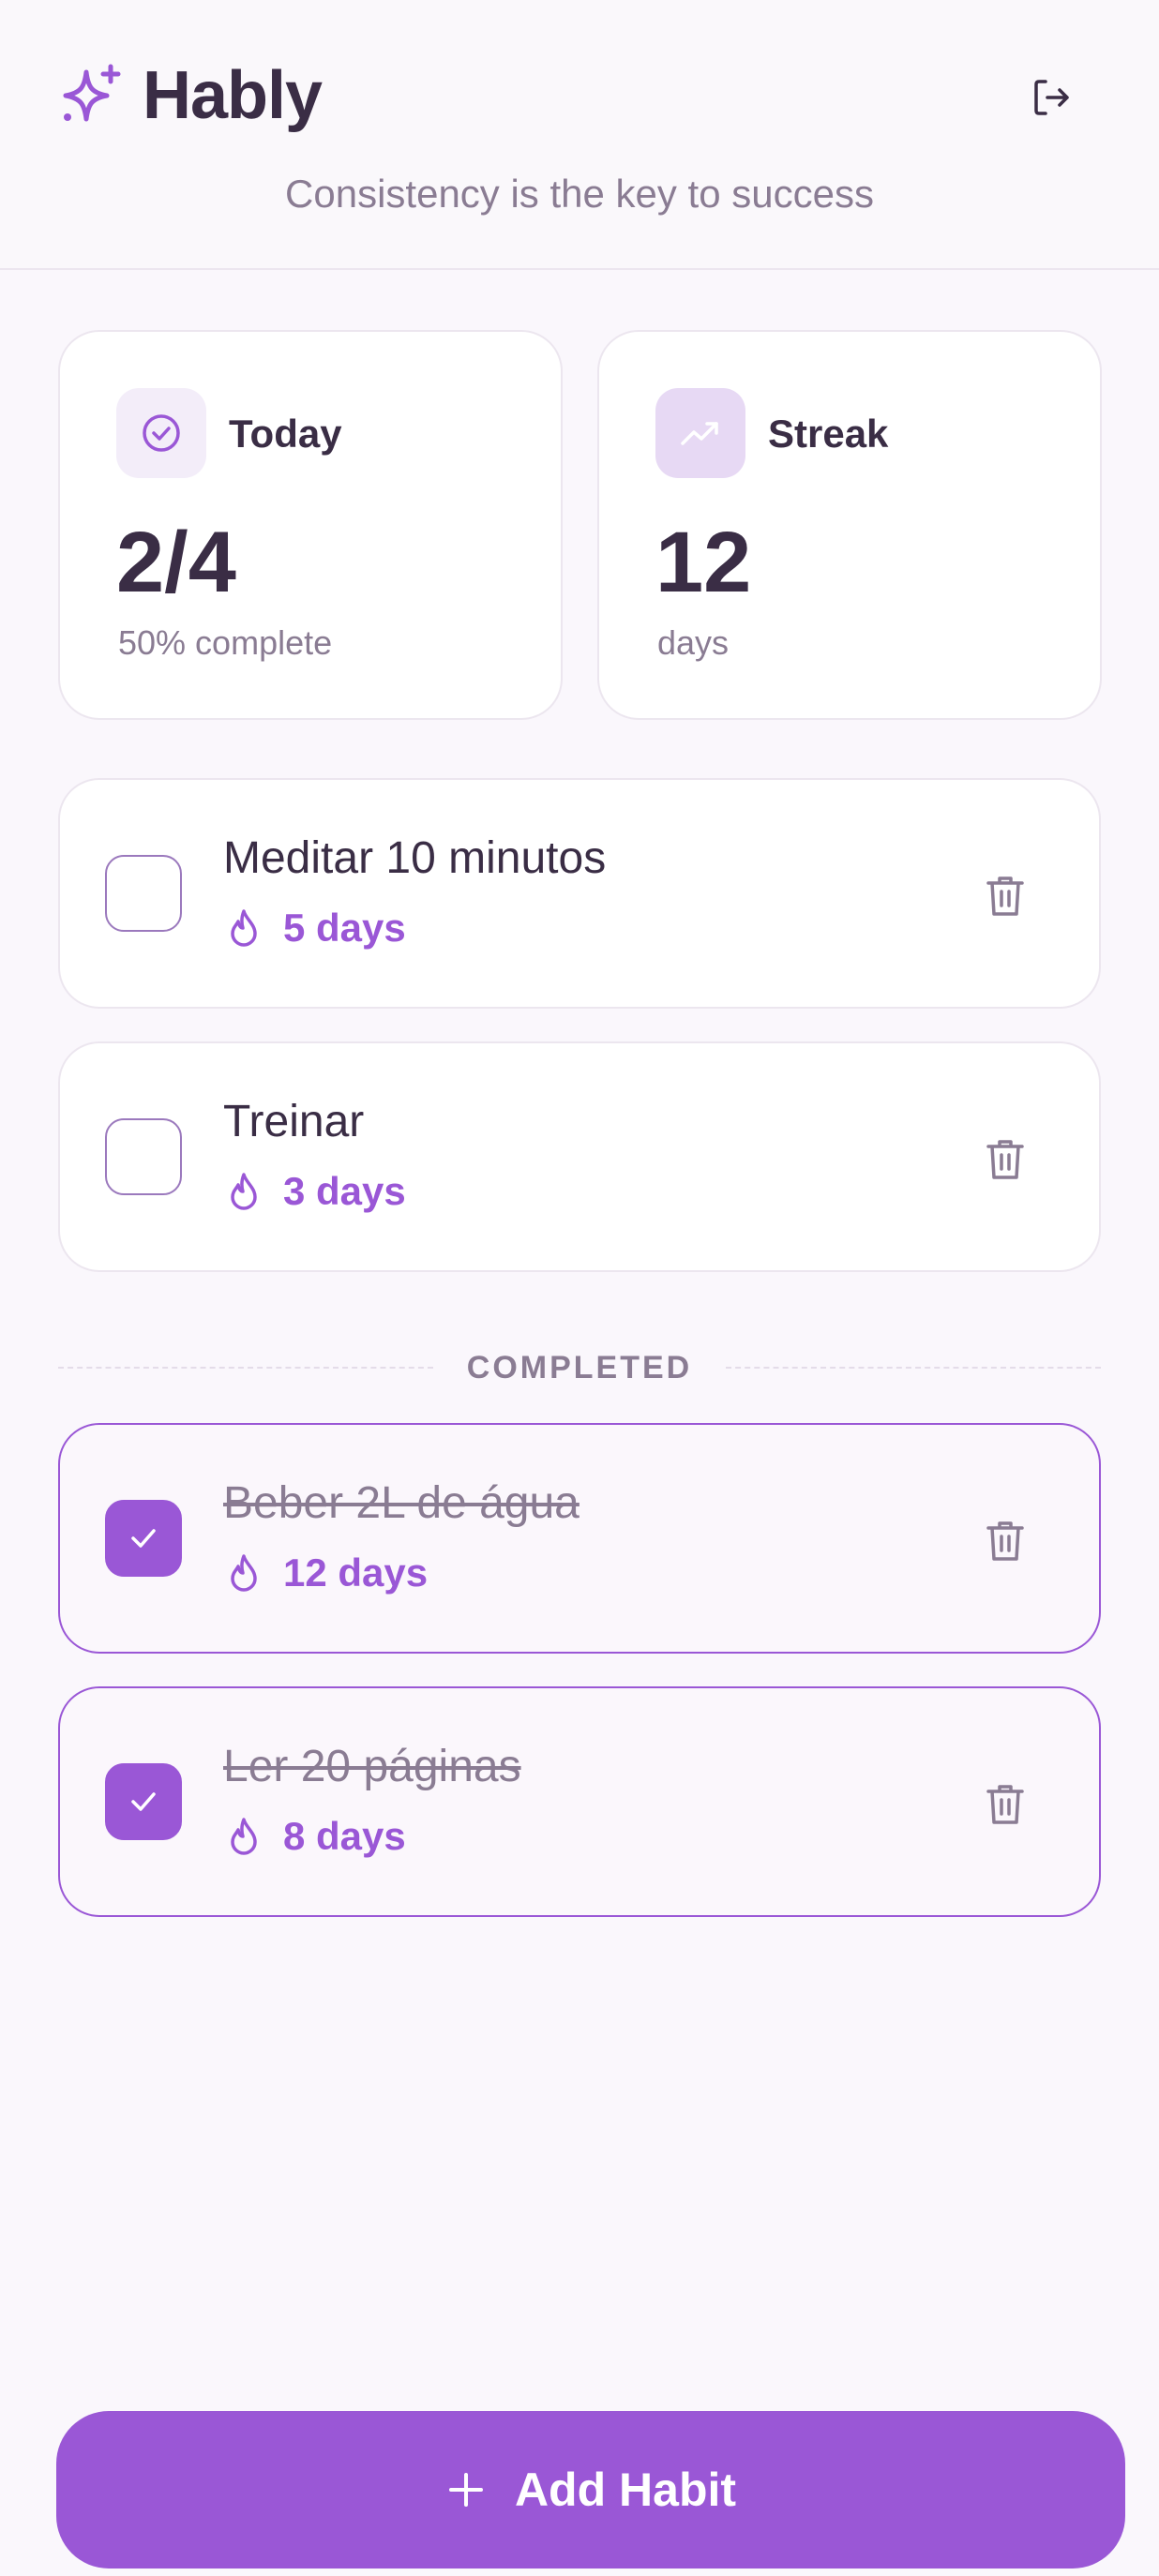 This screenshot has width=1159, height=2576. What do you see at coordinates (579, 1157) in the screenshot?
I see `habit-card-treinar: Treinar 3 days` at bounding box center [579, 1157].